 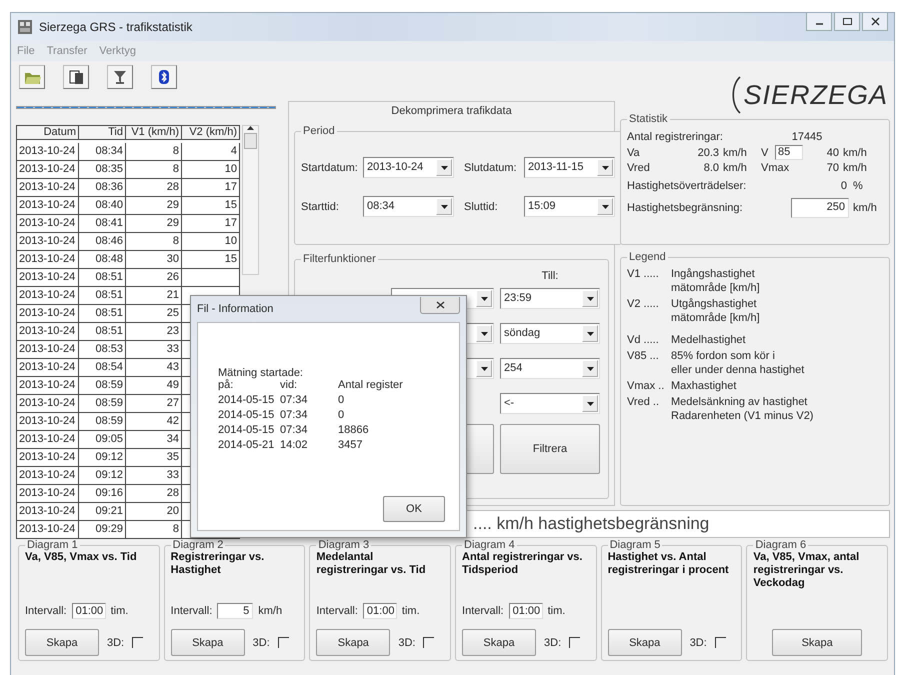 I want to click on table-cell: 08:34, so click(x=102, y=152).